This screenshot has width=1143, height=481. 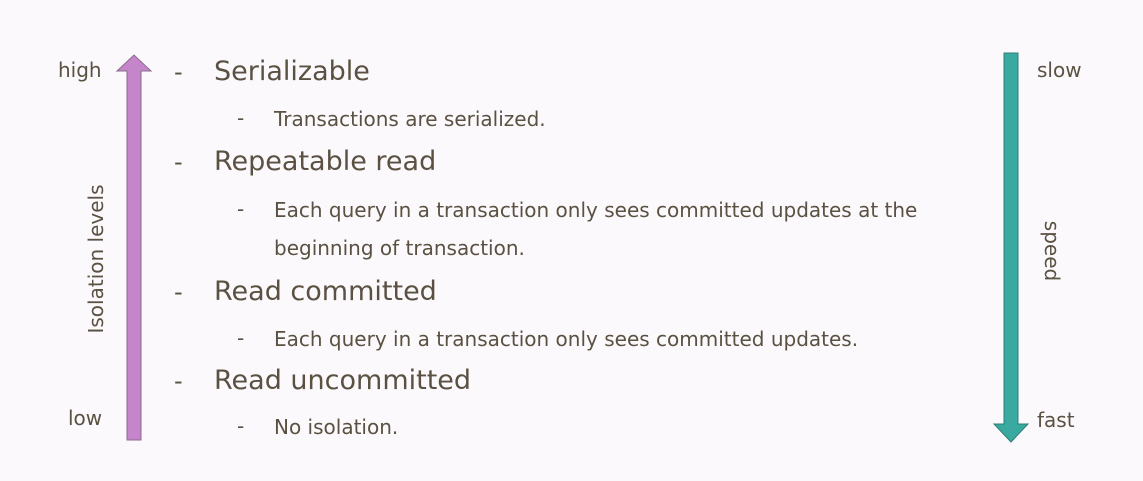 What do you see at coordinates (336, 427) in the screenshot?
I see `level-desc-read-uncommitted: No isolation.` at bounding box center [336, 427].